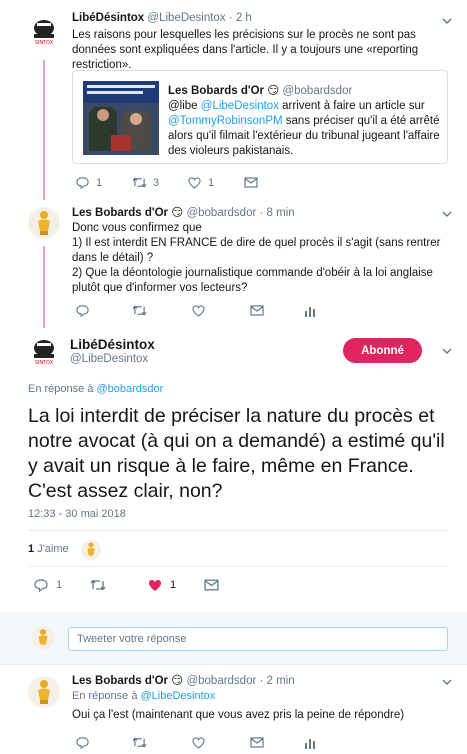 This screenshot has width=467, height=754. I want to click on tweet-header: Les Bobards d'Or 😏 @bobardsdor · 8 min, so click(183, 212).